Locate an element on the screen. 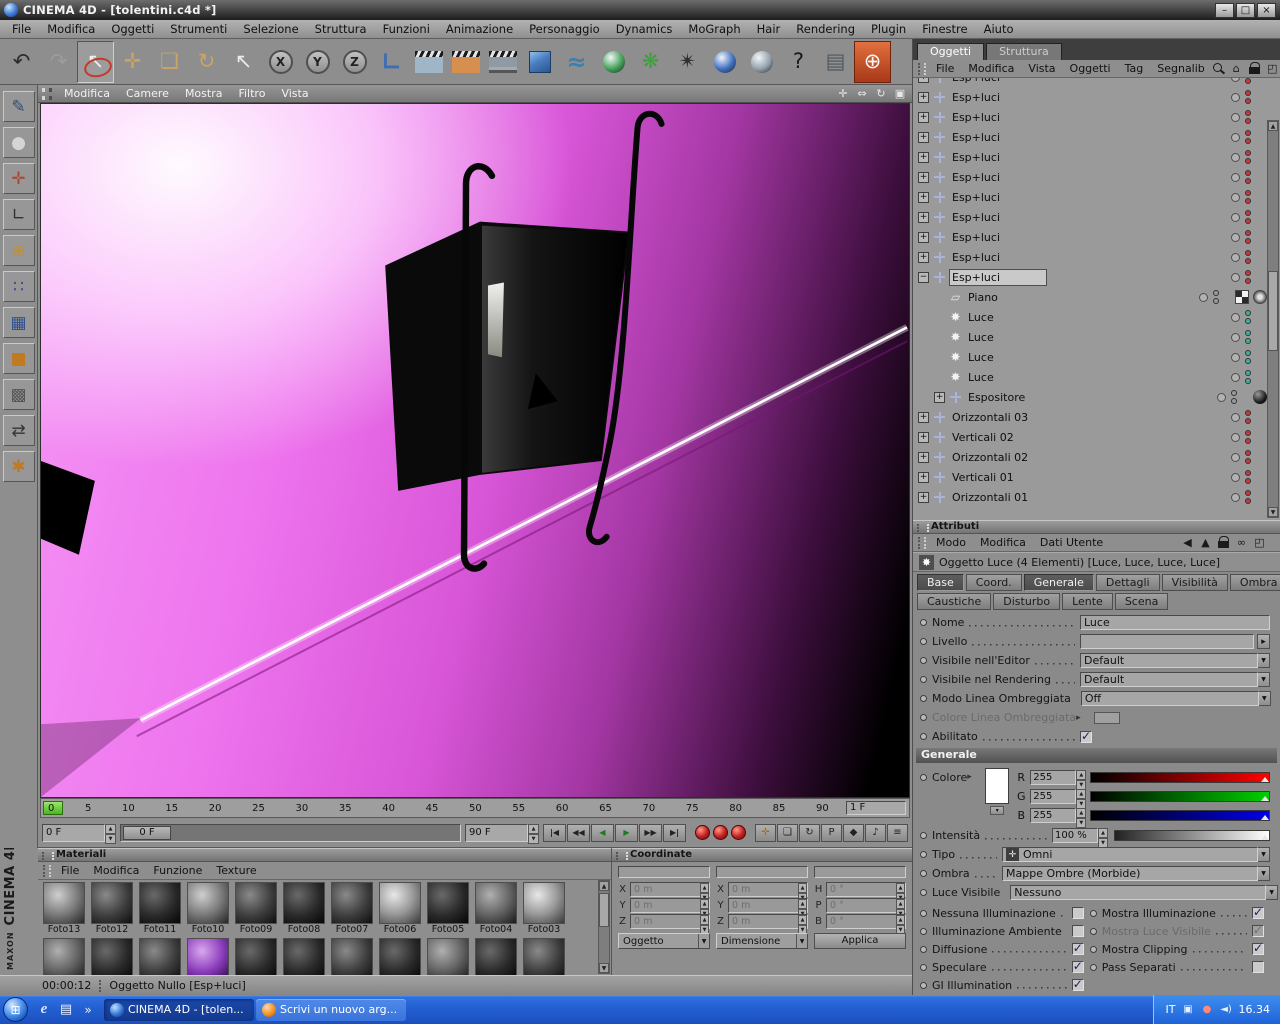 This screenshot has height=1024, width=1280. lock-z-axis-button: Z is located at coordinates (354, 62).